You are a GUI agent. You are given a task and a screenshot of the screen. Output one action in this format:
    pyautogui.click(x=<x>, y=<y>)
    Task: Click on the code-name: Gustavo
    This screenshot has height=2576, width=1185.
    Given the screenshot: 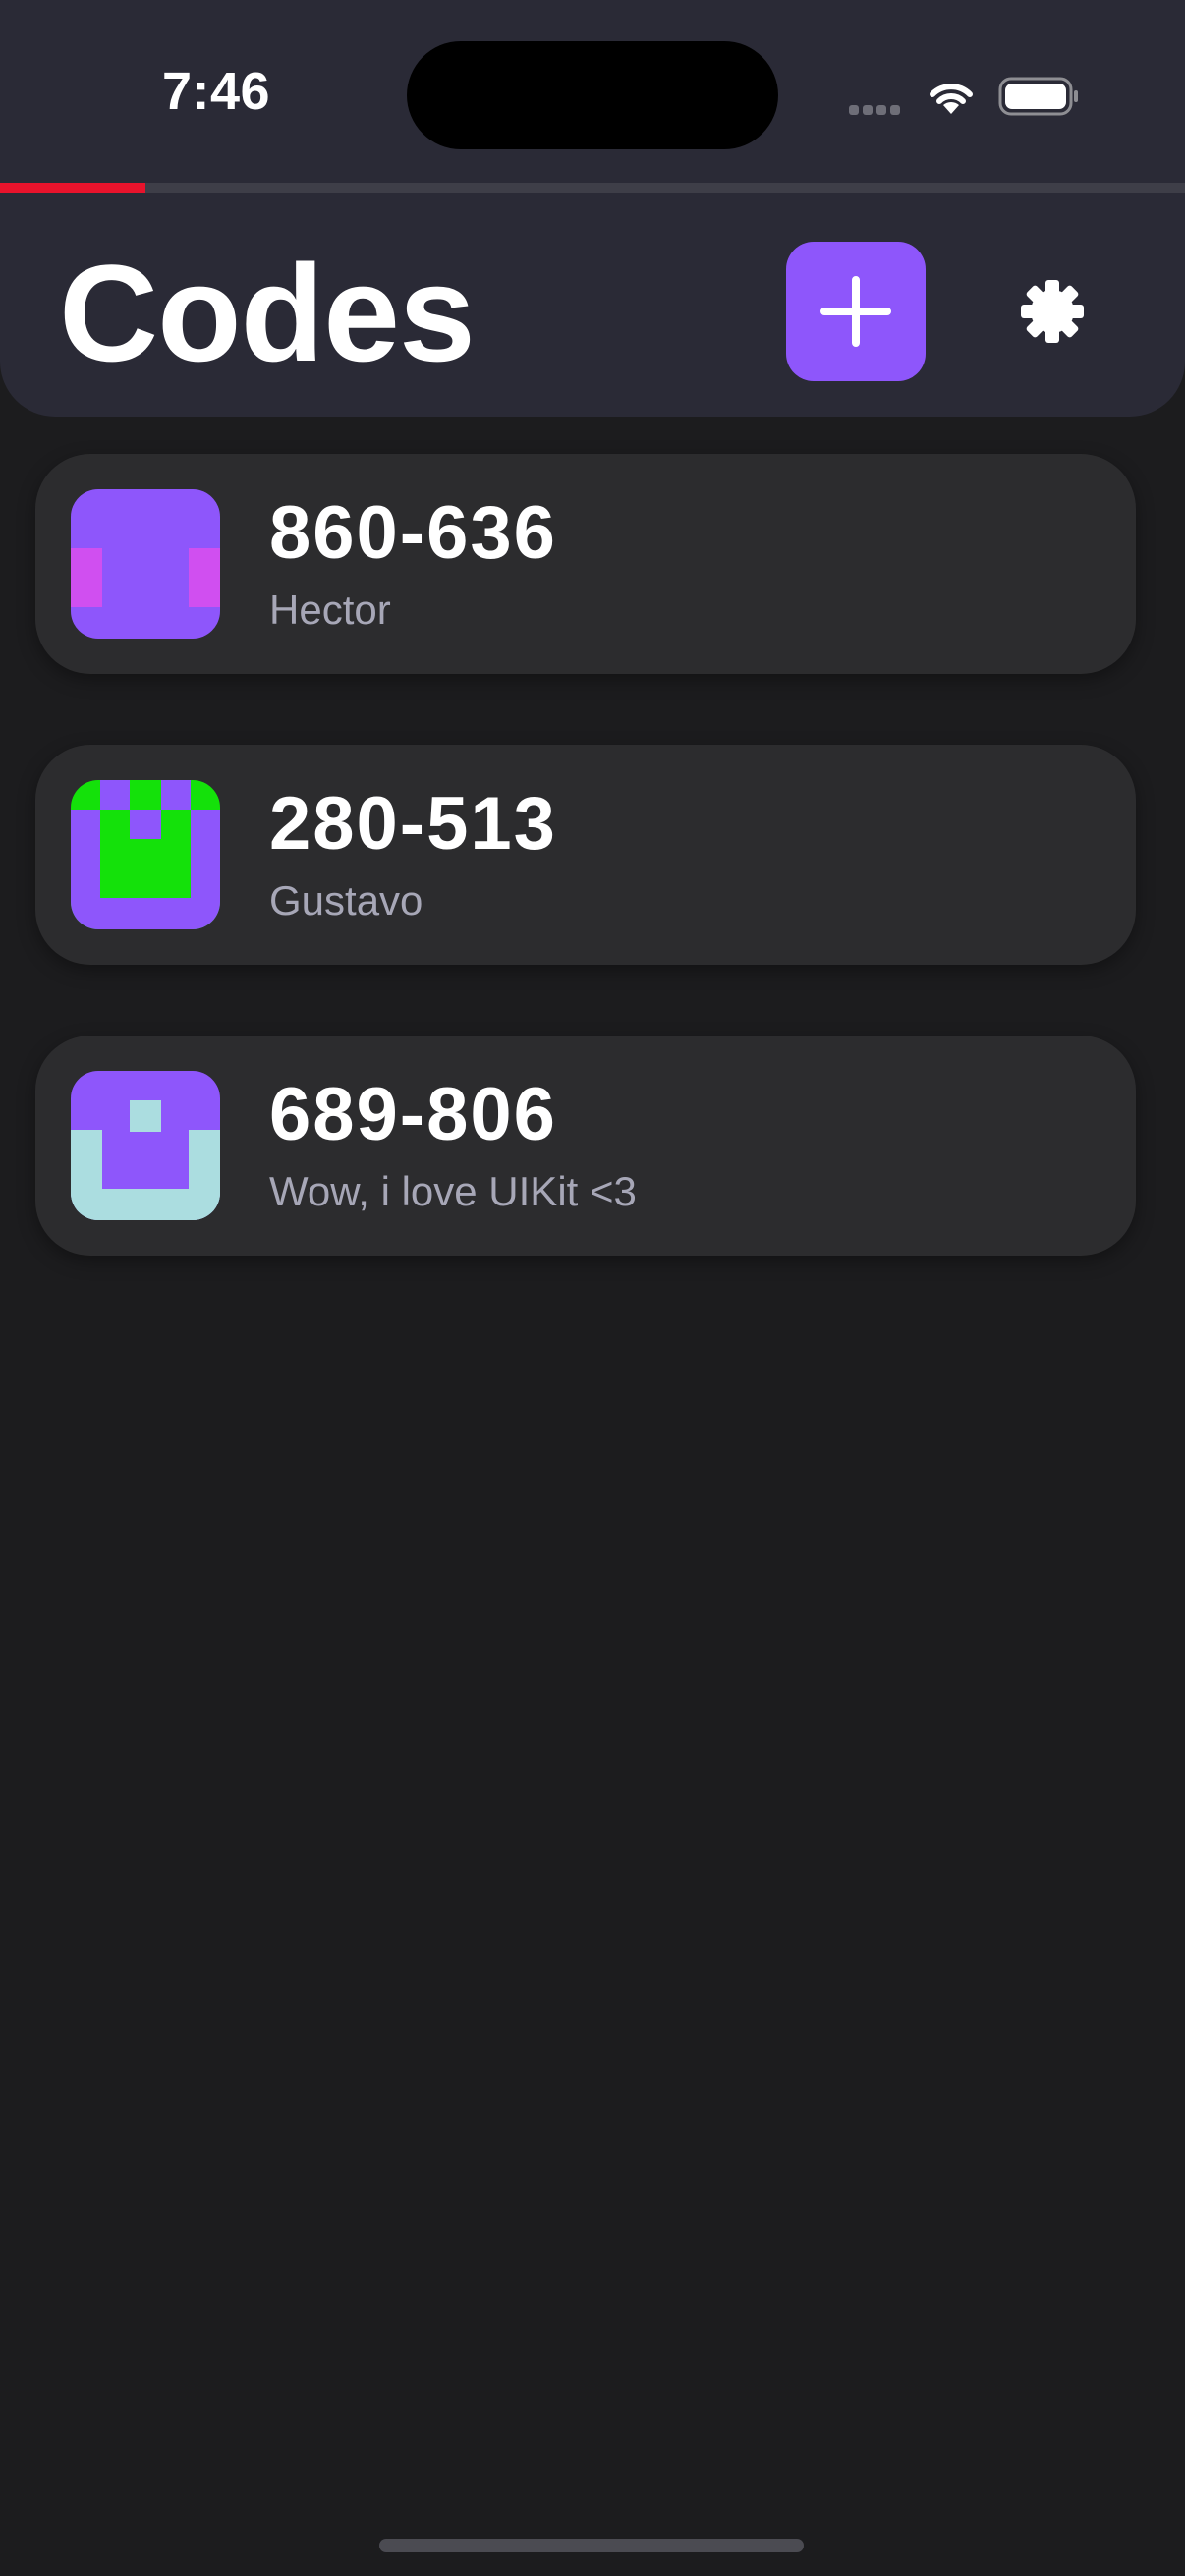 What is the action you would take?
    pyautogui.click(x=346, y=900)
    